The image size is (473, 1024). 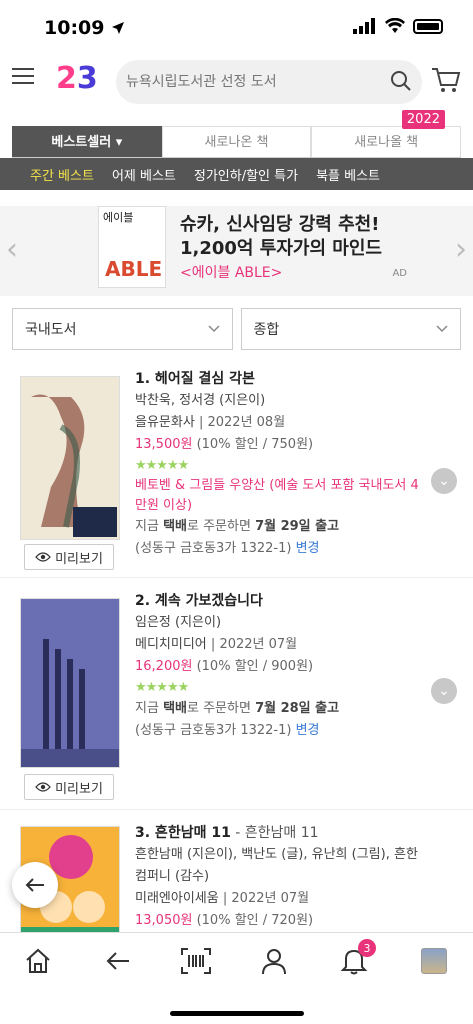 What do you see at coordinates (282, 601) in the screenshot?
I see `book-title: 2. 계속 가보겠습니다` at bounding box center [282, 601].